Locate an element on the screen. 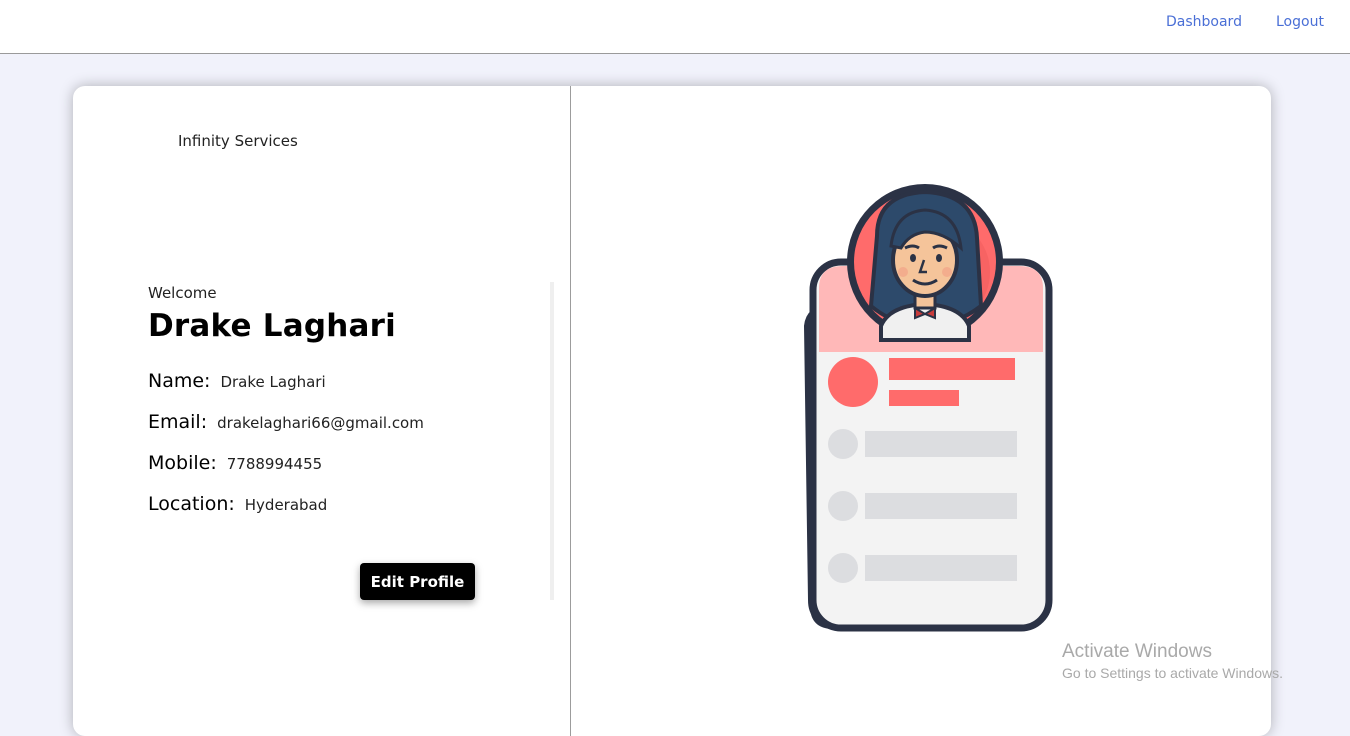 This screenshot has width=1350, height=736. name-label: Name: is located at coordinates (179, 381).